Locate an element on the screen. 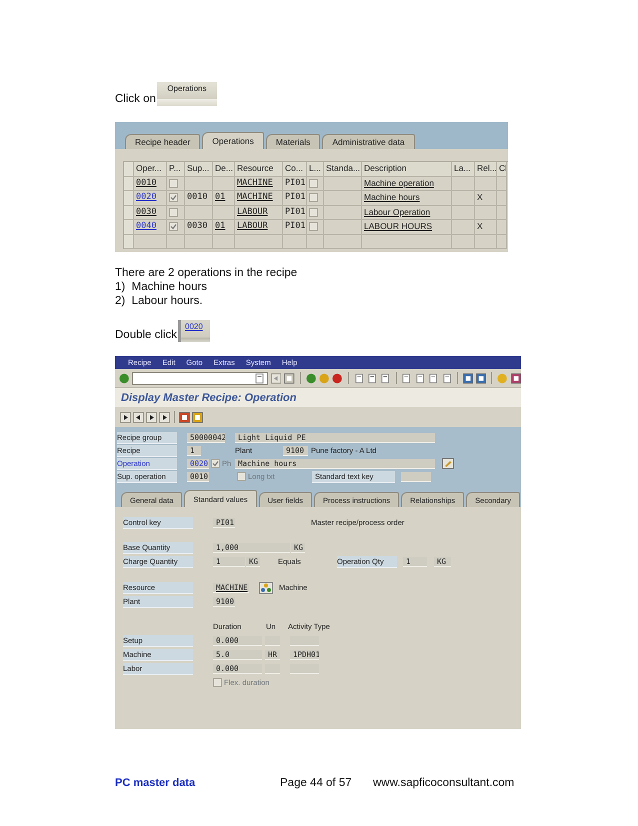  tab: Administrative data is located at coordinates (368, 141).